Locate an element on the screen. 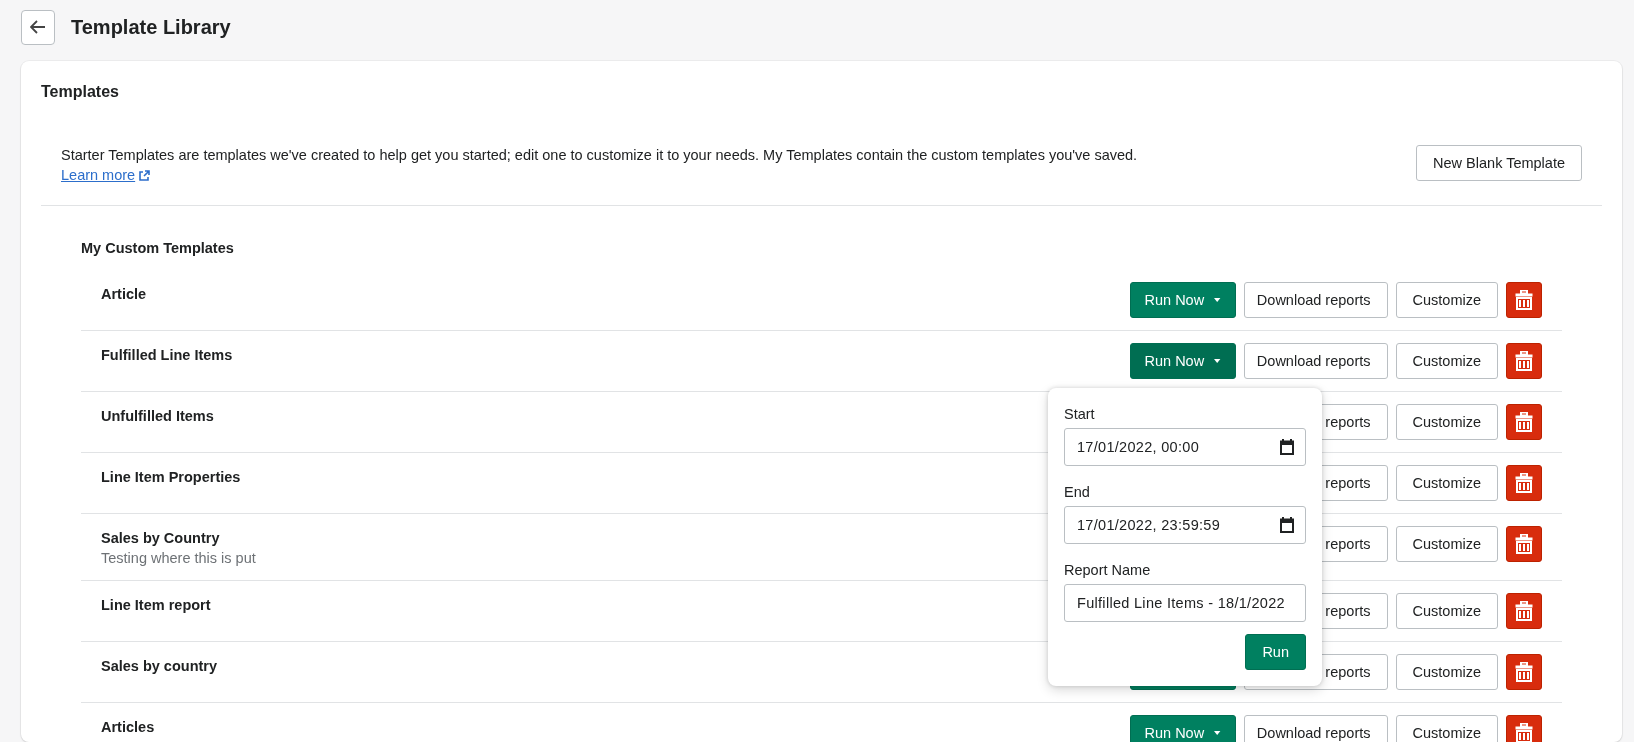 The height and width of the screenshot is (742, 1634). field-label: Report Name is located at coordinates (1108, 570).